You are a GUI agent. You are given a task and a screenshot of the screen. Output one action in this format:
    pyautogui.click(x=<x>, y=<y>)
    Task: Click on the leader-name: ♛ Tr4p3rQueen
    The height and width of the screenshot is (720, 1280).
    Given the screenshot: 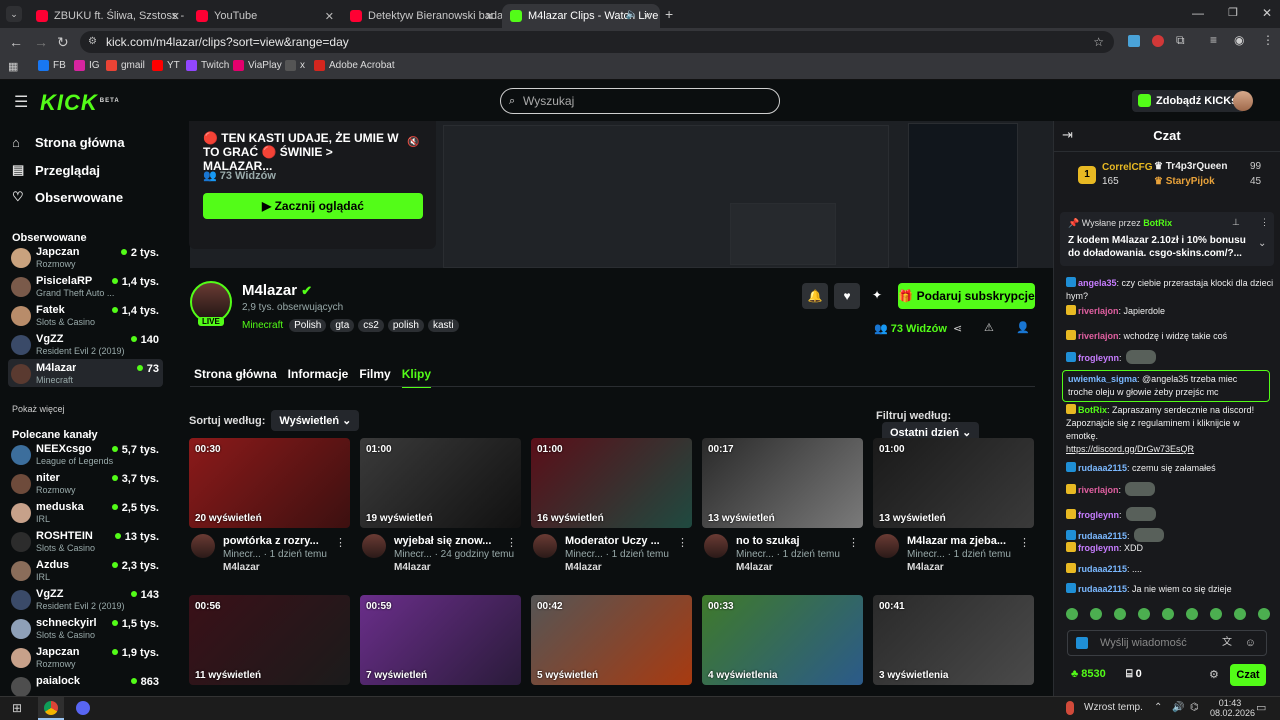 What is the action you would take?
    pyautogui.click(x=1190, y=166)
    